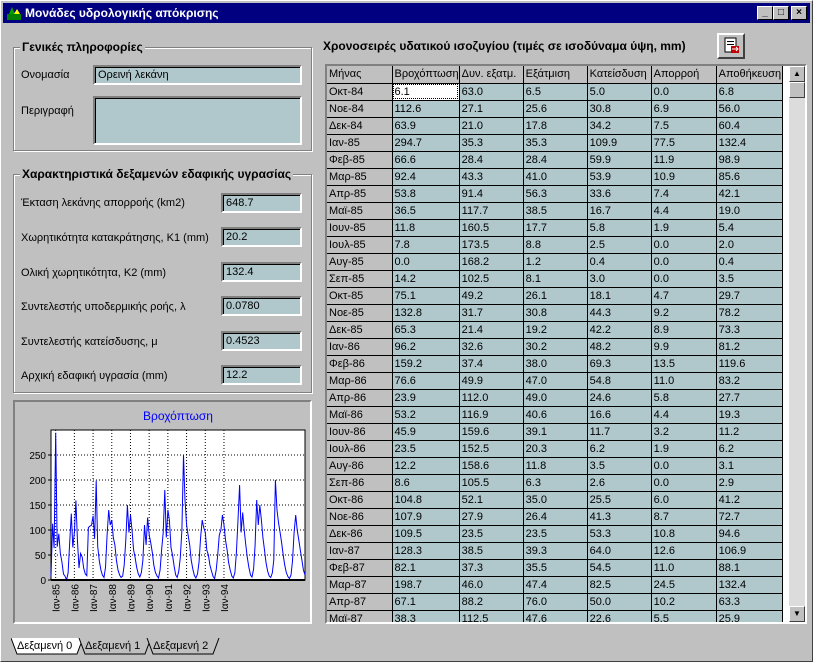 This screenshot has width=813, height=662. Describe the element at coordinates (684, 109) in the screenshot. I see `table-cell: 6.9` at that location.